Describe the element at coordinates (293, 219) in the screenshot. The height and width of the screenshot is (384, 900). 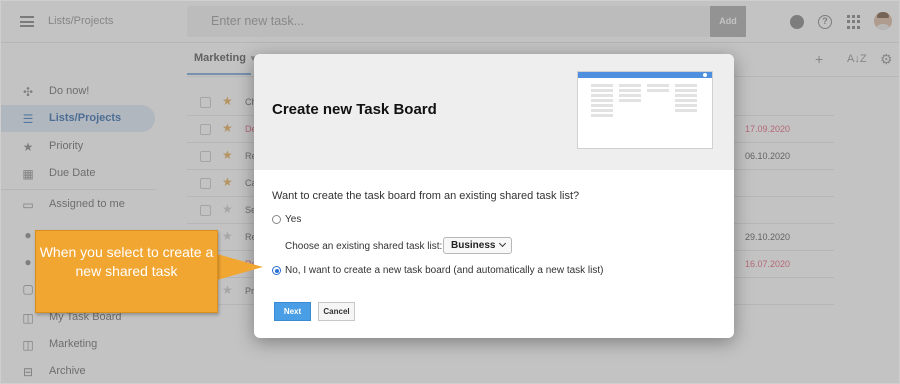
I see `option-yes-label: Yes` at that location.